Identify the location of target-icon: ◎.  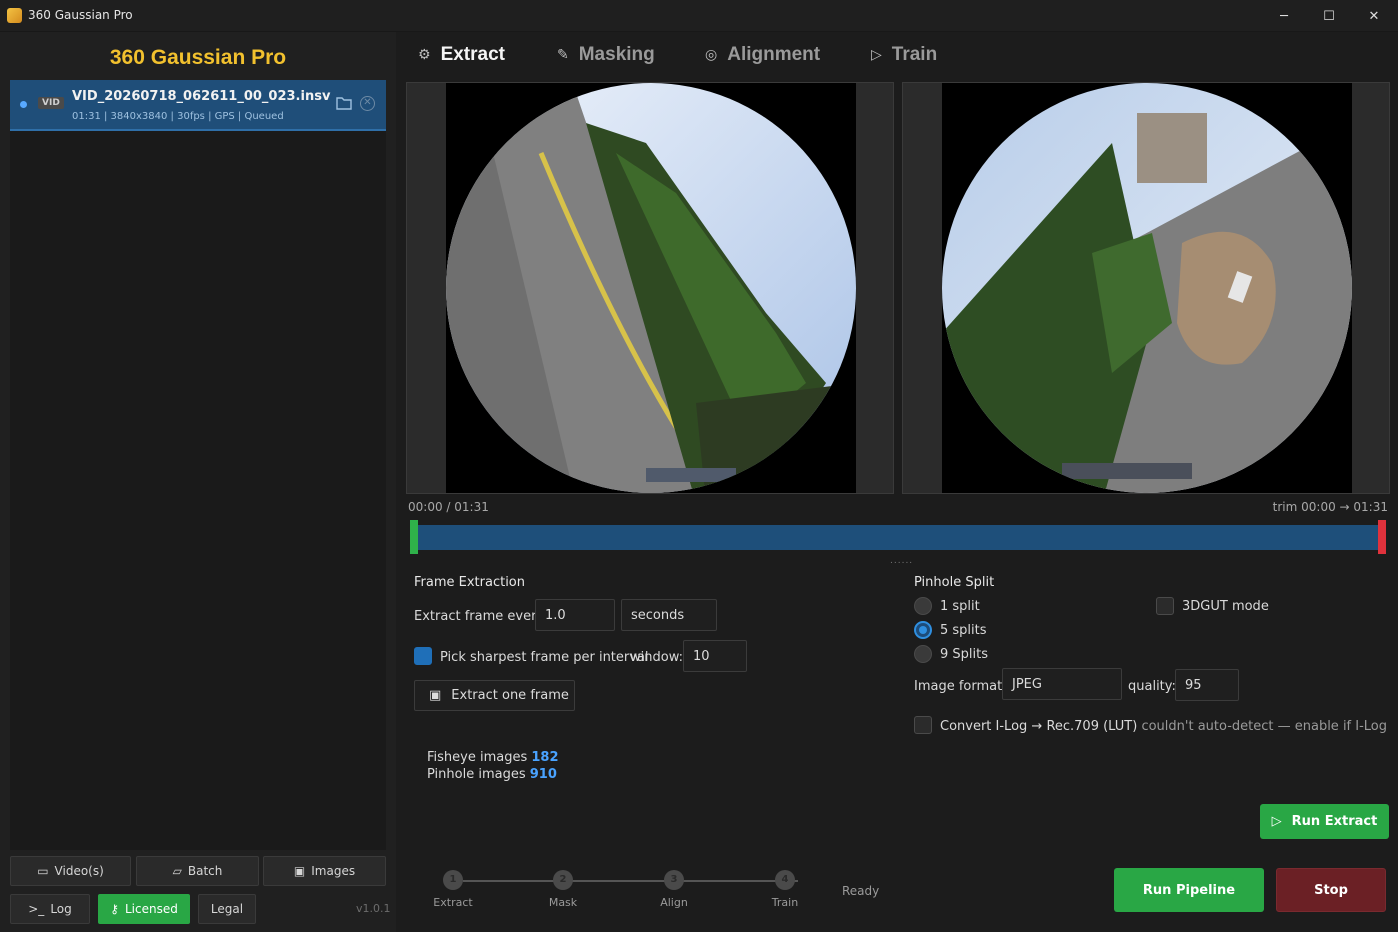
(711, 55).